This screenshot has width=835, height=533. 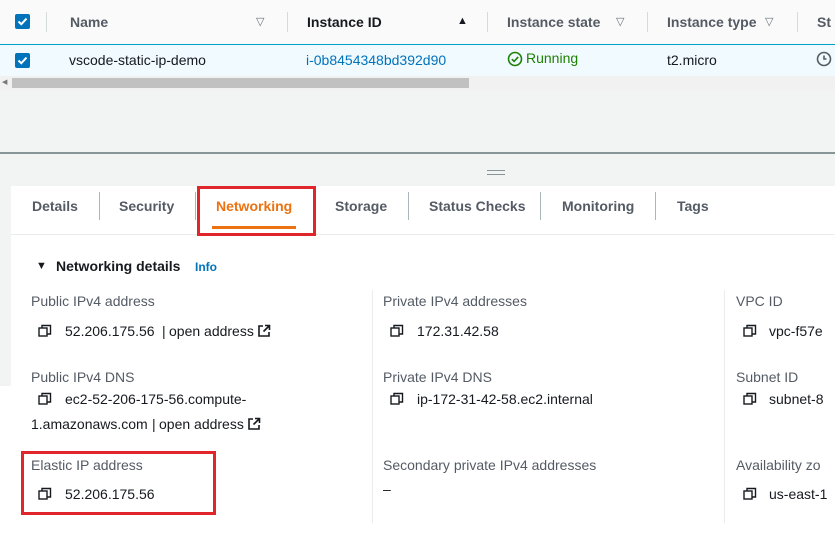 What do you see at coordinates (462, 21) in the screenshot?
I see `sort-ascending-icon: ▲` at bounding box center [462, 21].